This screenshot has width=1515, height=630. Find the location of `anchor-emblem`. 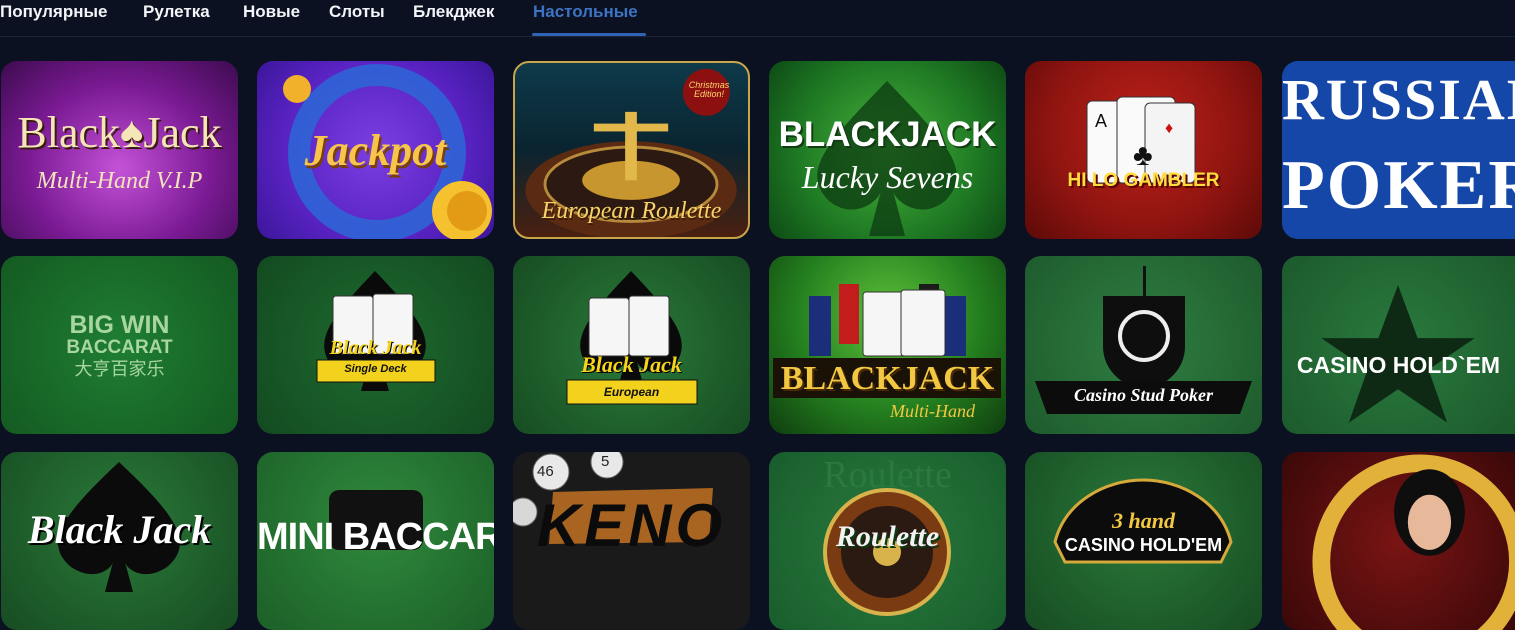

anchor-emblem is located at coordinates (1143, 340).